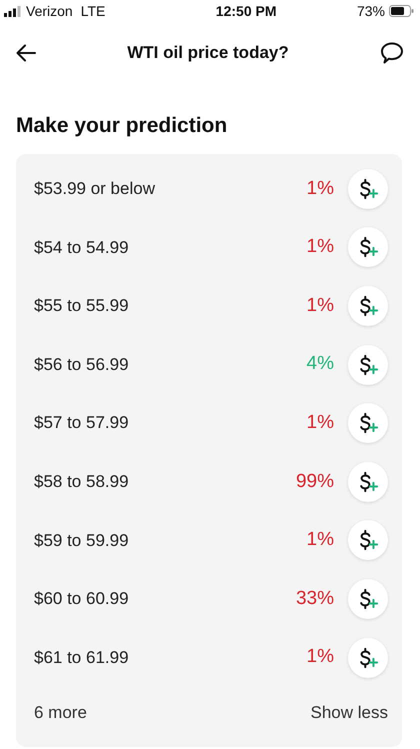 The image size is (420, 749). Describe the element at coordinates (26, 53) in the screenshot. I see `back-arrow-icon` at that location.